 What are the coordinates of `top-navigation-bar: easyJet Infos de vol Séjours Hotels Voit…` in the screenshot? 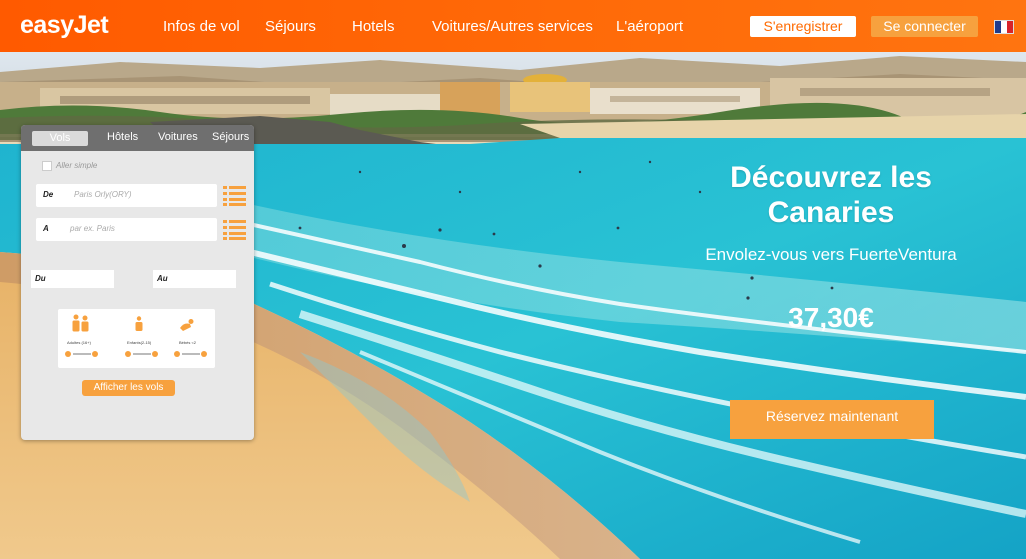 It's located at (513, 26).